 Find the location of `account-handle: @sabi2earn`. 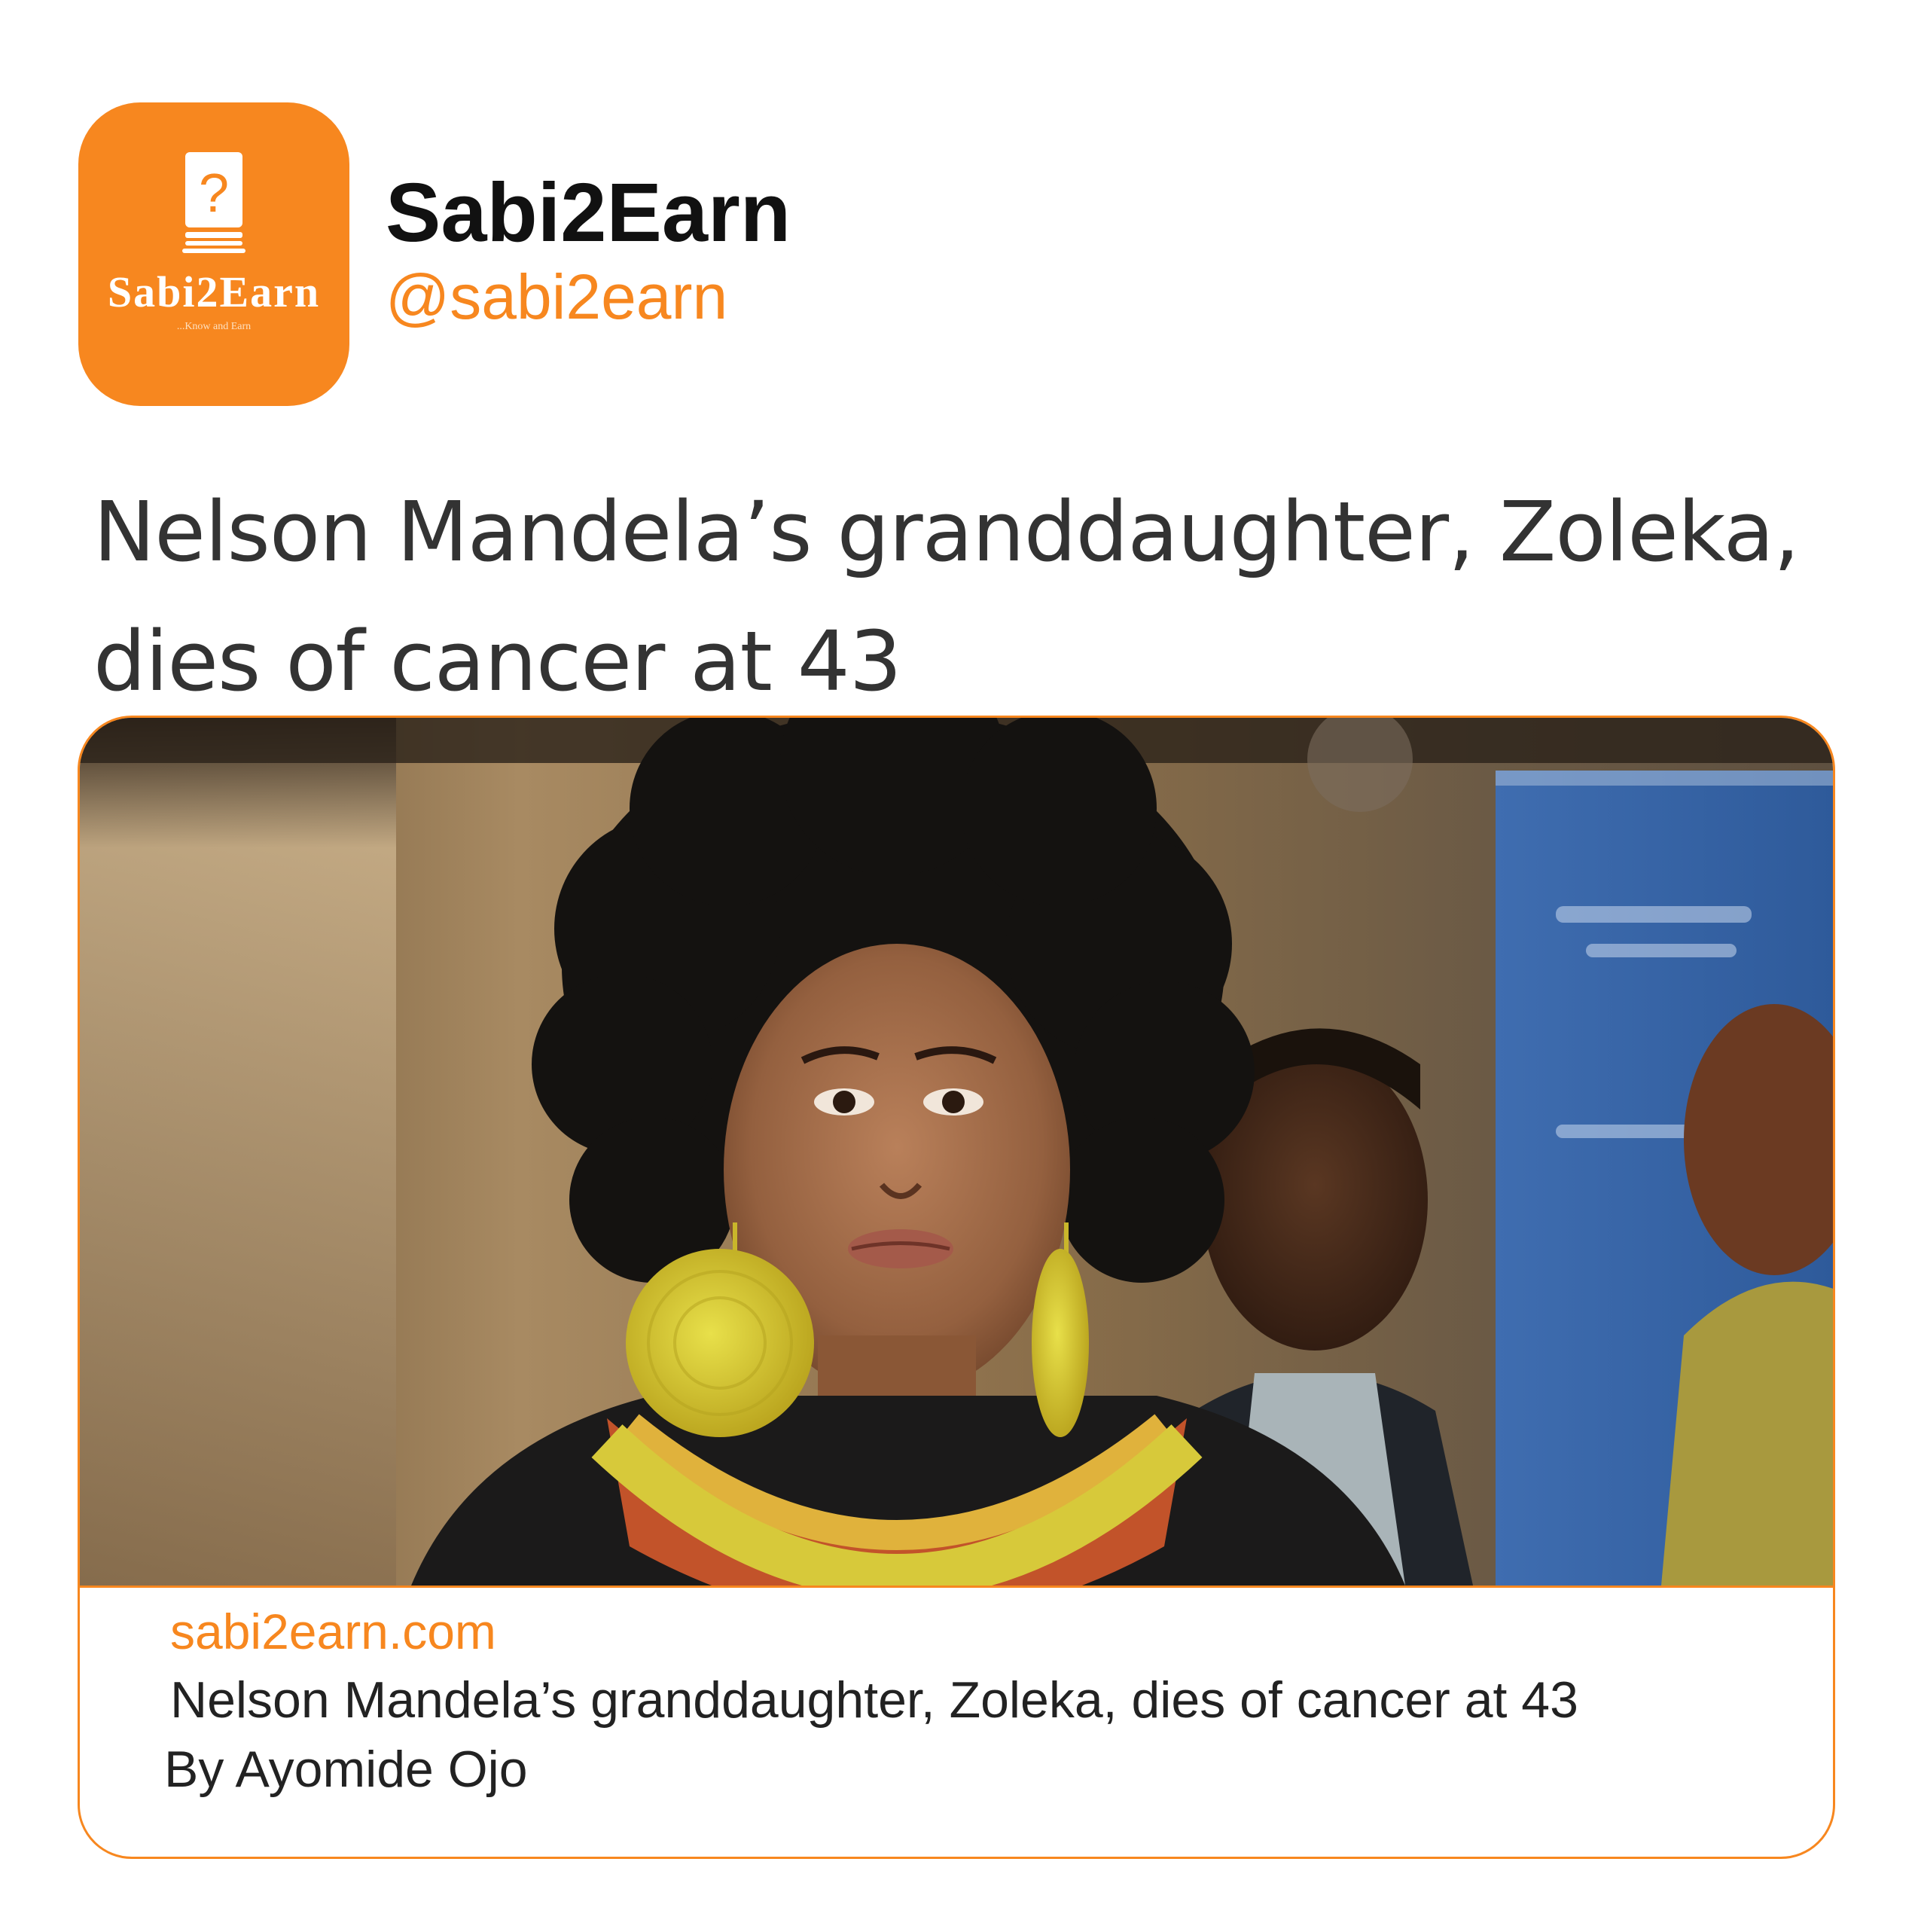

account-handle: @sabi2earn is located at coordinates (556, 297).